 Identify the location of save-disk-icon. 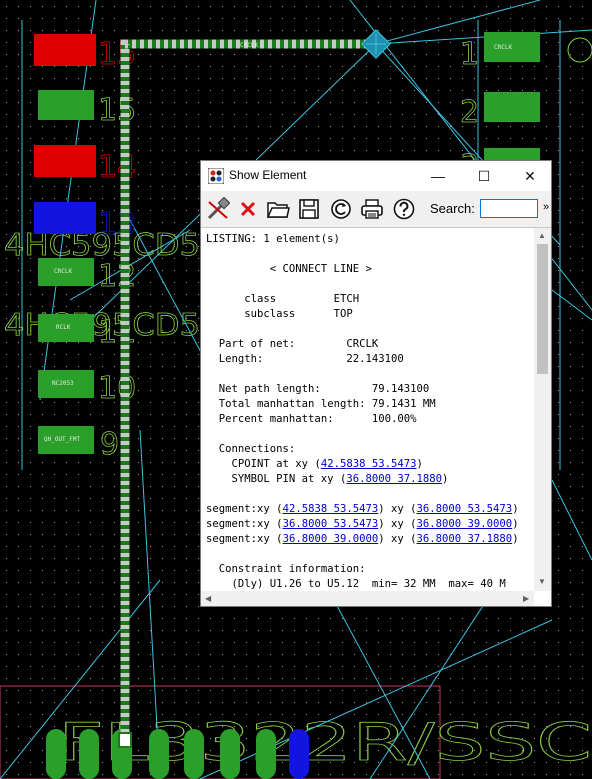
(309, 209).